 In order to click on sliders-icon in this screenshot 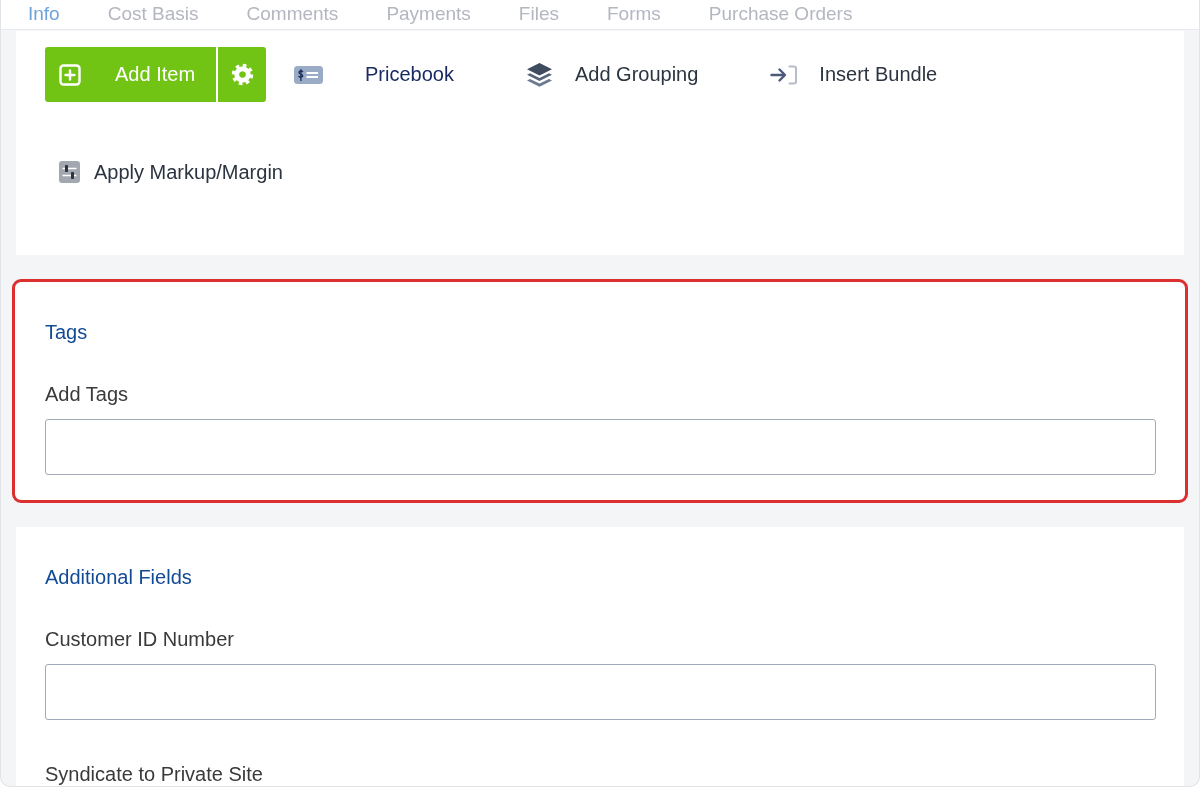, I will do `click(69, 172)`.